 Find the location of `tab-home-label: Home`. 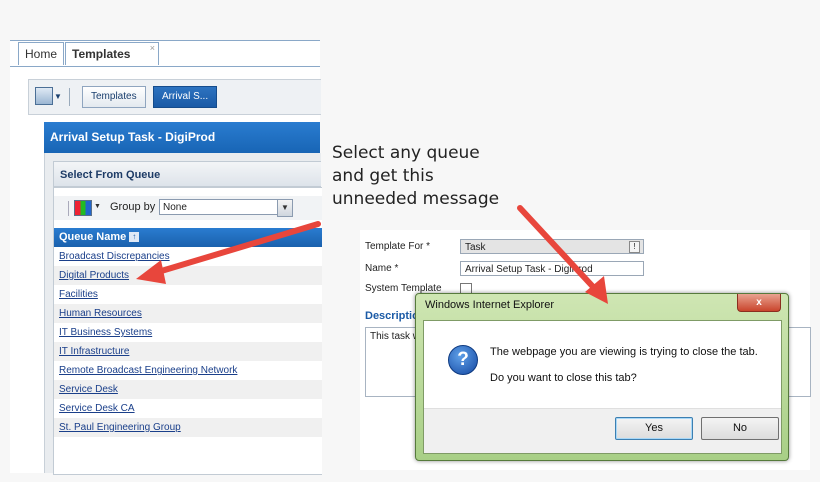

tab-home-label: Home is located at coordinates (41, 54).